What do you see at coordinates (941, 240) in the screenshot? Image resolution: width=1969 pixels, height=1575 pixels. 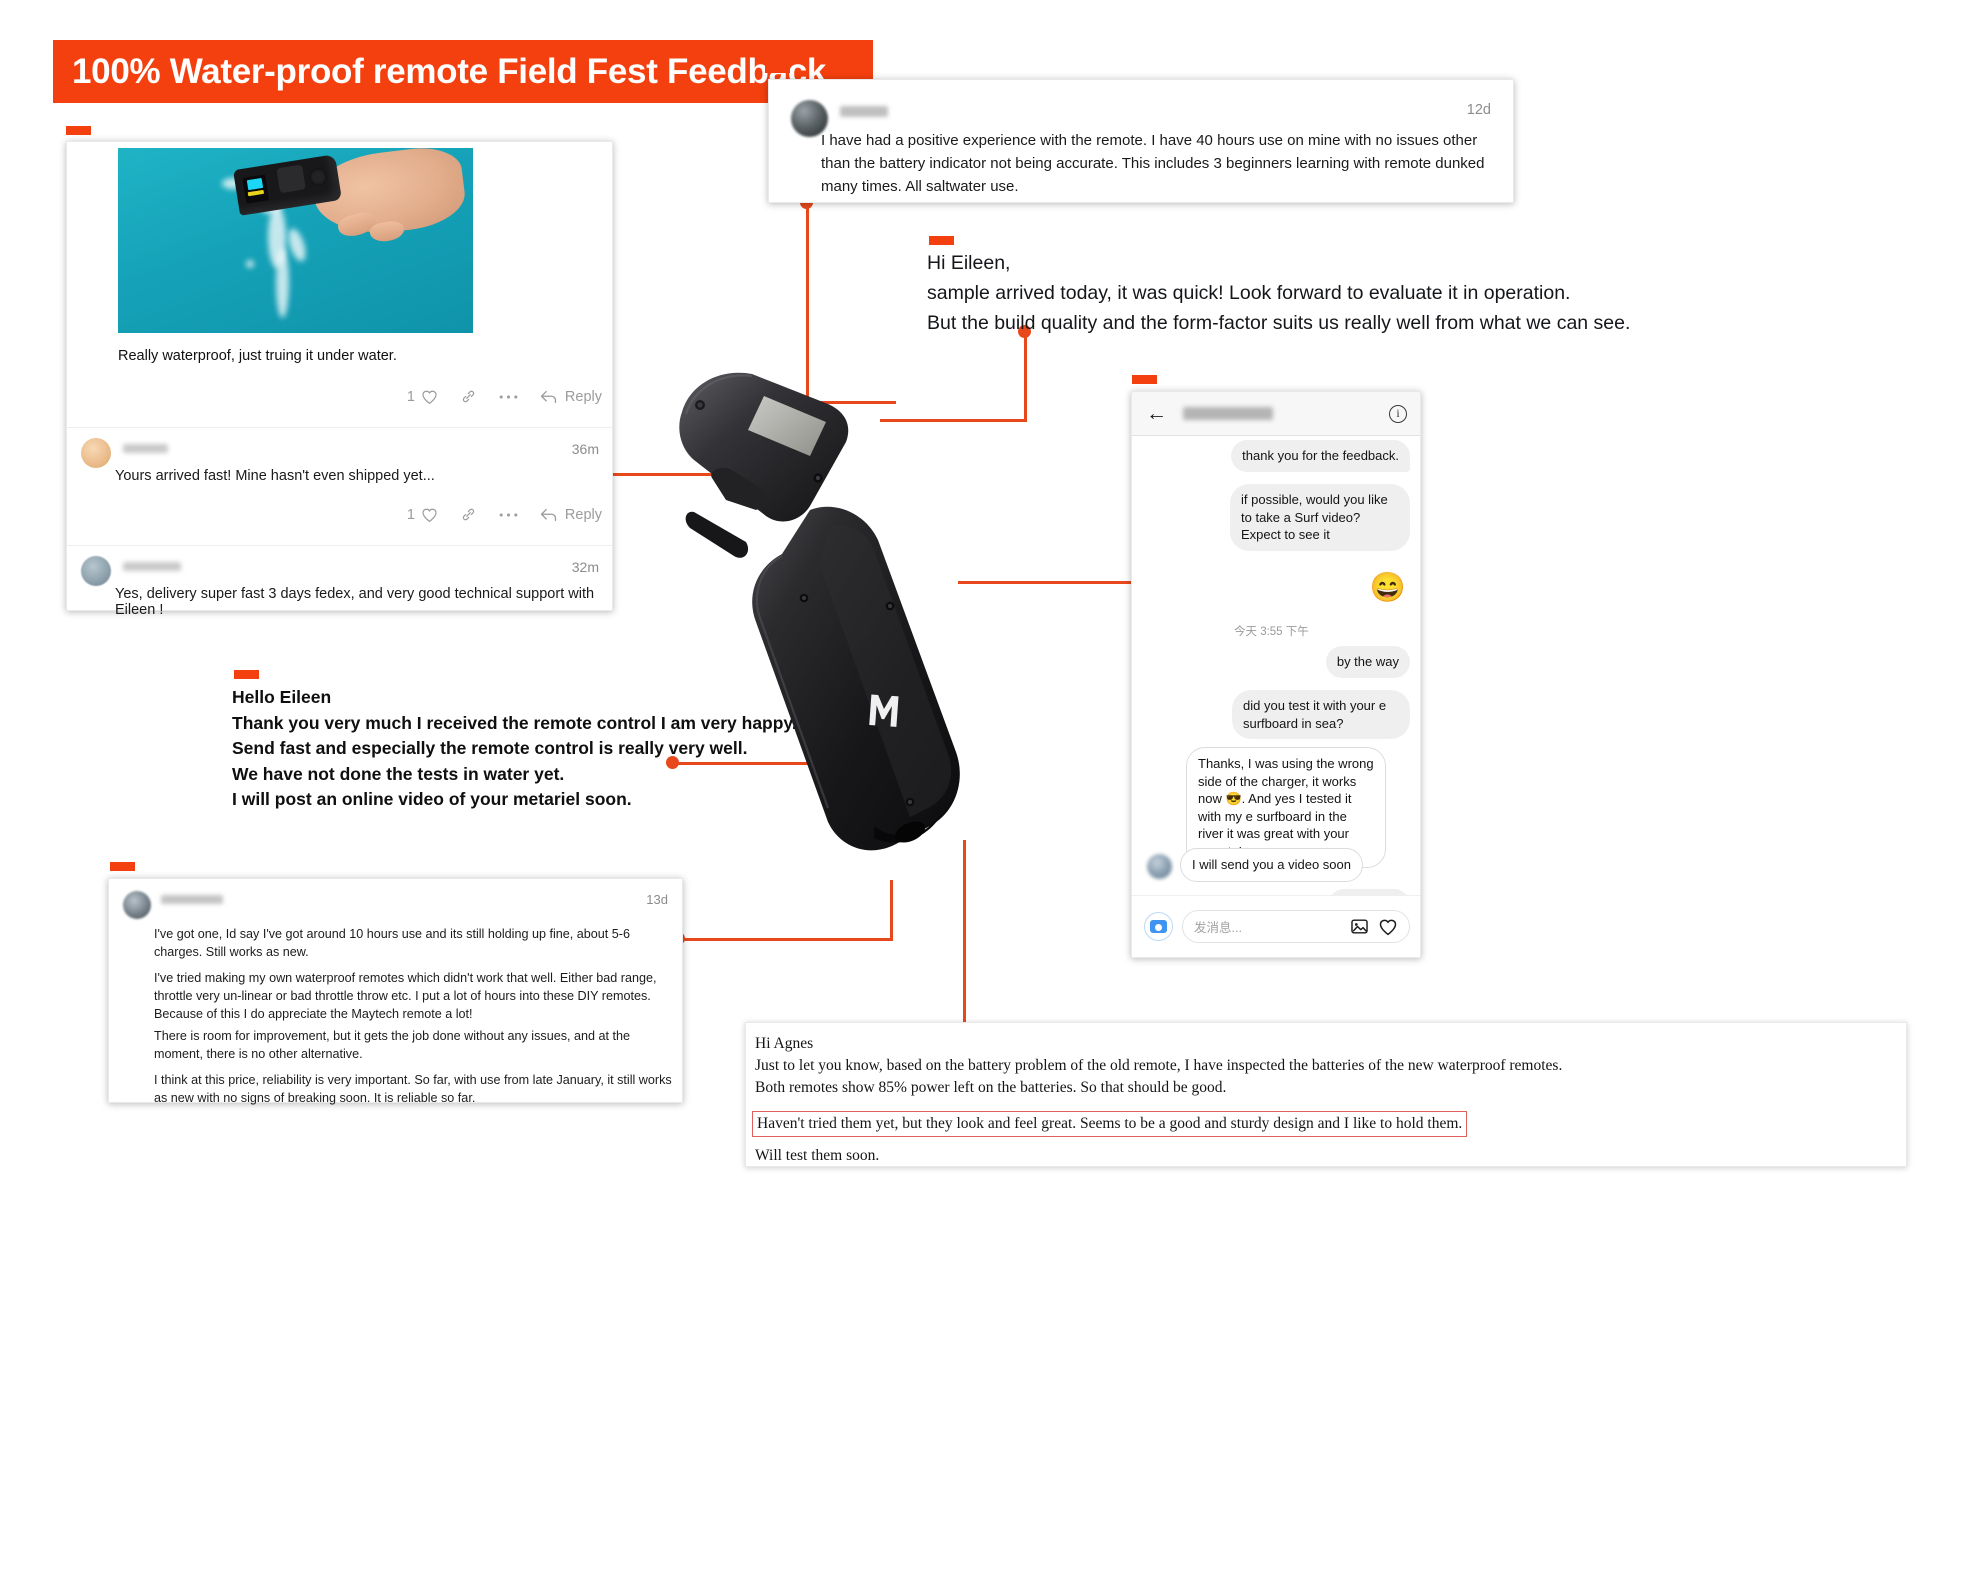 I see `tick-mark-hi-eileen` at bounding box center [941, 240].